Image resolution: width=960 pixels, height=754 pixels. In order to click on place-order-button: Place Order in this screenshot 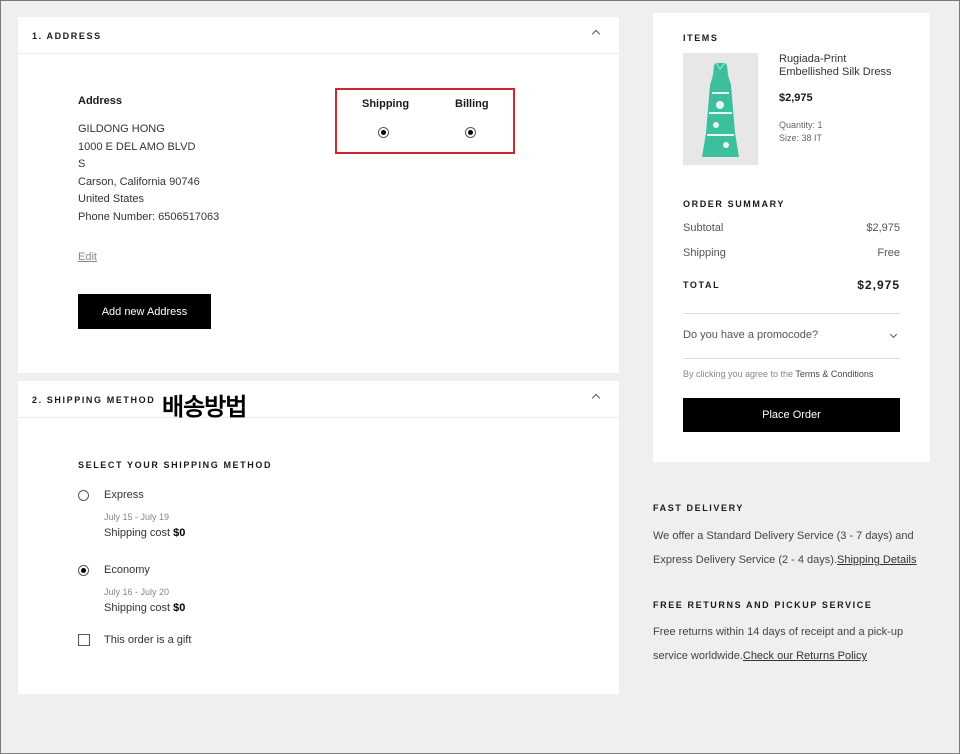, I will do `click(791, 415)`.